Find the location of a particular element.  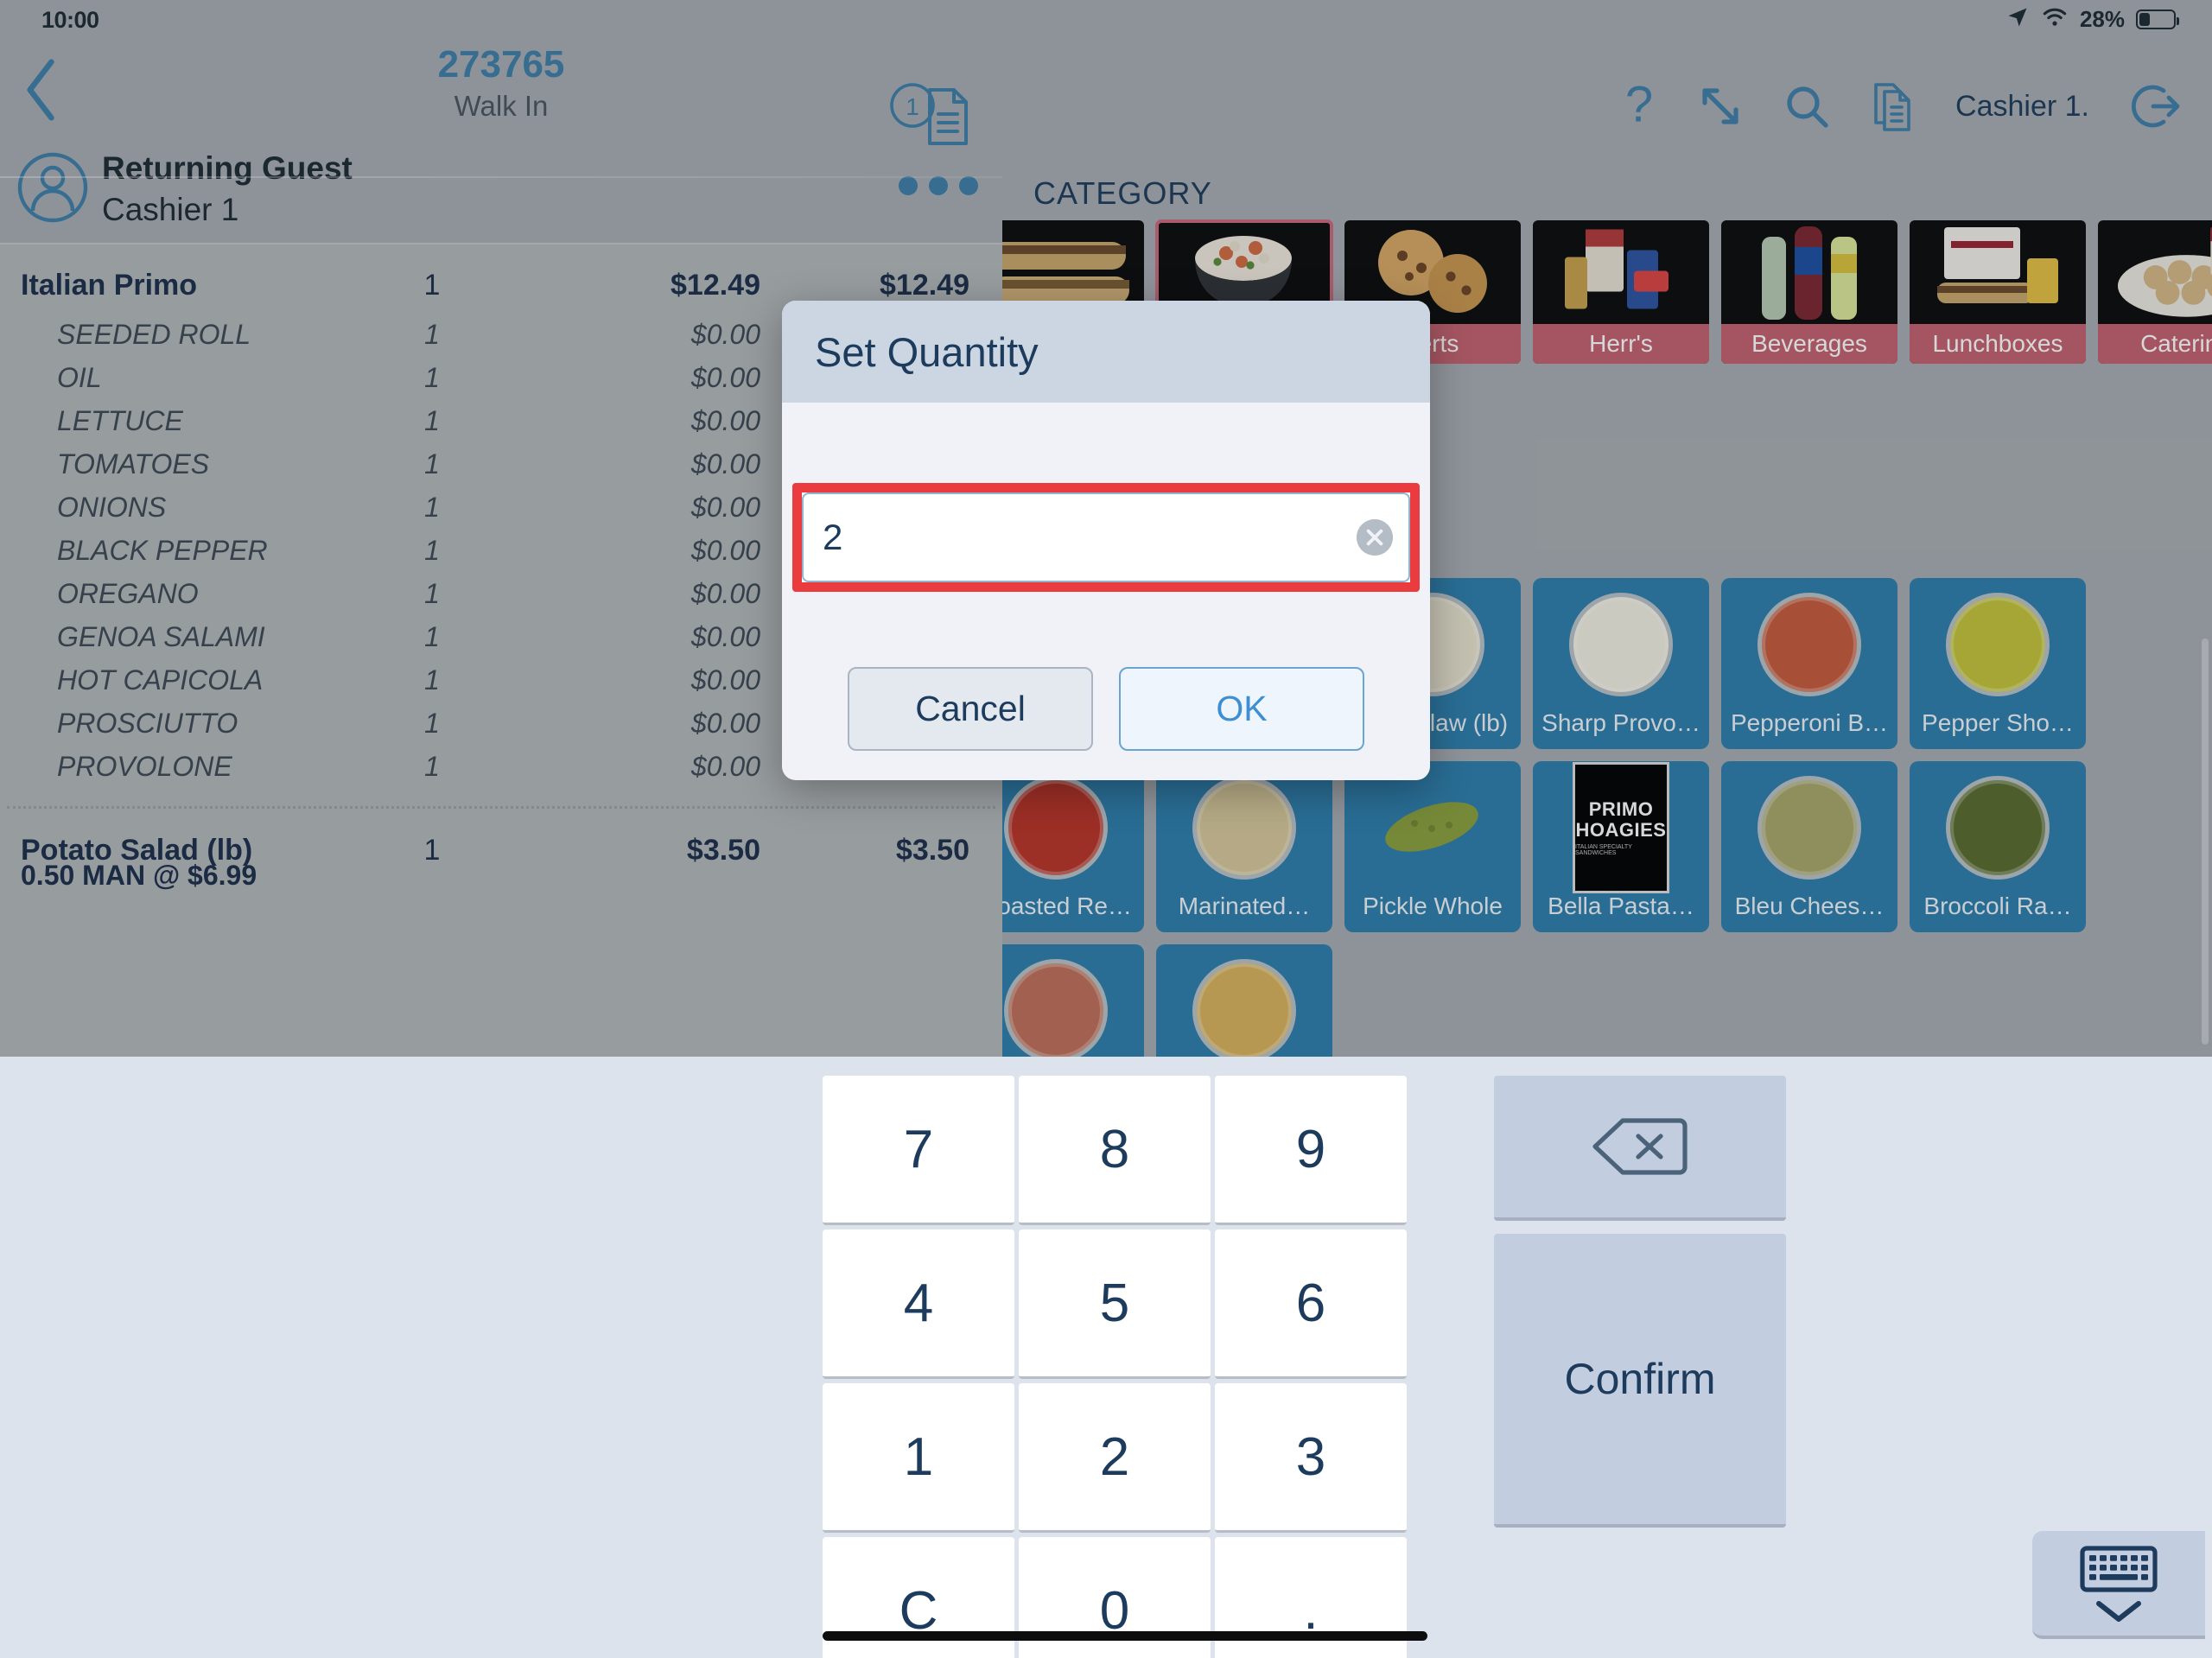

keypad-key-5: 5 is located at coordinates (1115, 1304).